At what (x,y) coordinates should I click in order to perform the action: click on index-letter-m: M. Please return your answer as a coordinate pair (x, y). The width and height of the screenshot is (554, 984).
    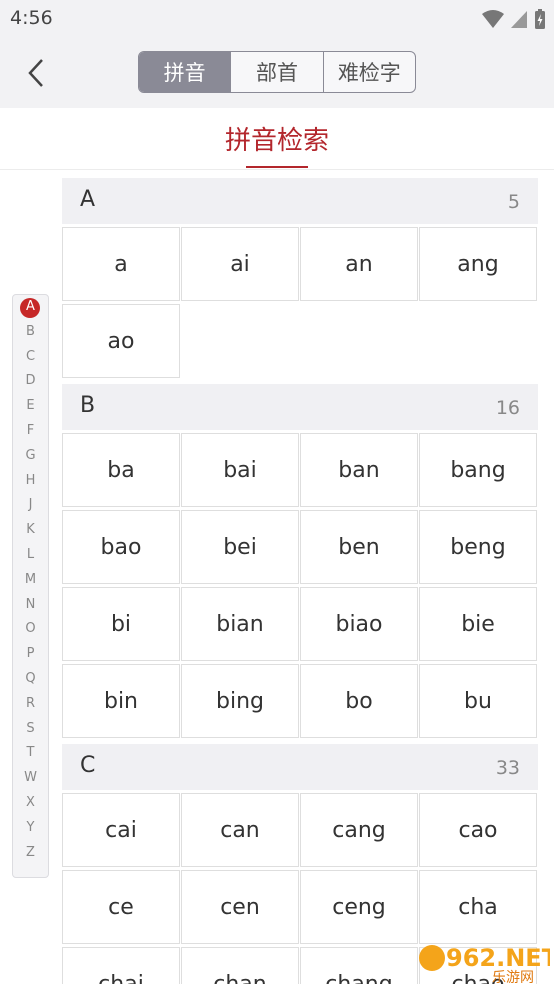
    Looking at the image, I should click on (30, 579).